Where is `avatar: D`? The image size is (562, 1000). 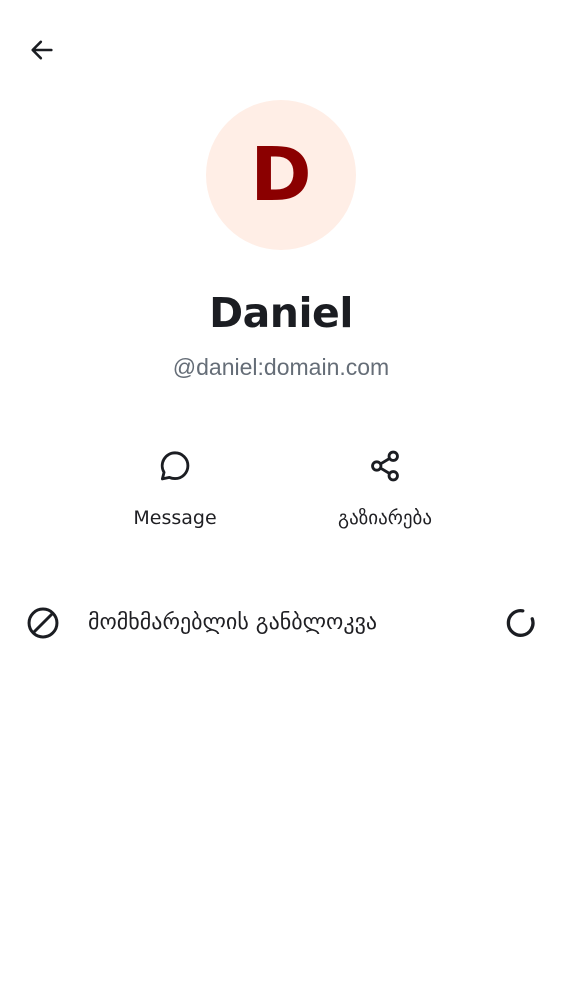 avatar: D is located at coordinates (281, 175).